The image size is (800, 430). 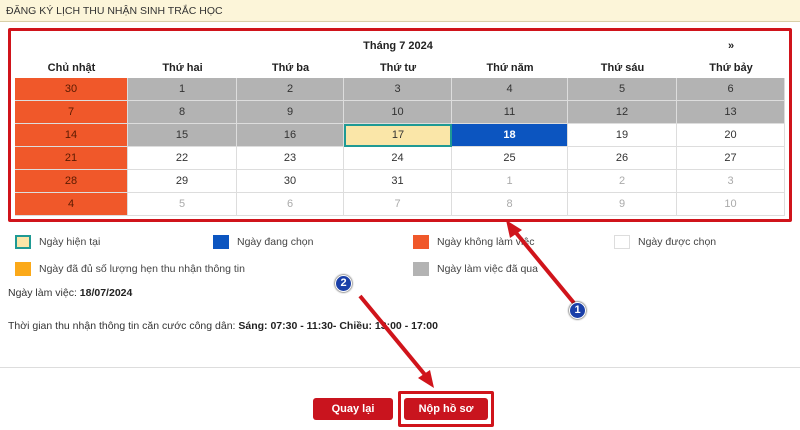 What do you see at coordinates (343, 283) in the screenshot?
I see `annotation-badge-2: 2` at bounding box center [343, 283].